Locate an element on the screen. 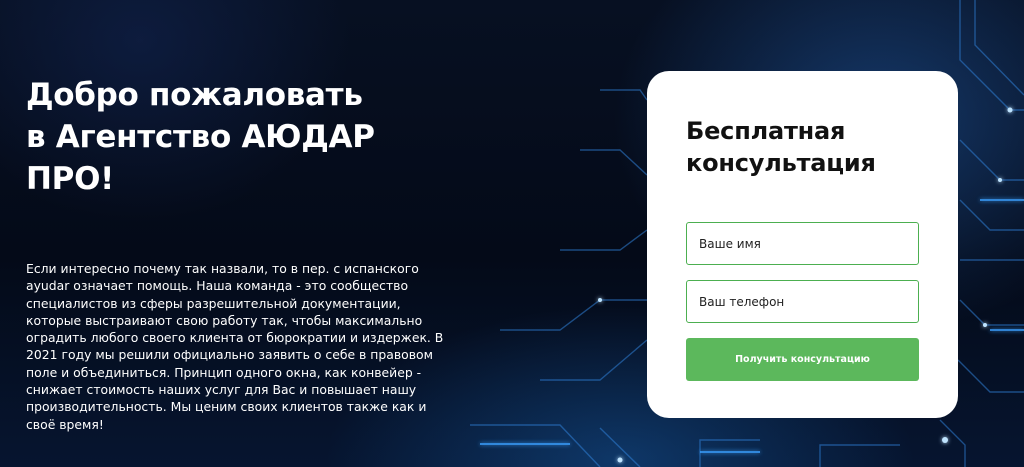  form-title: Бесплатная консультация is located at coordinates (811, 147).